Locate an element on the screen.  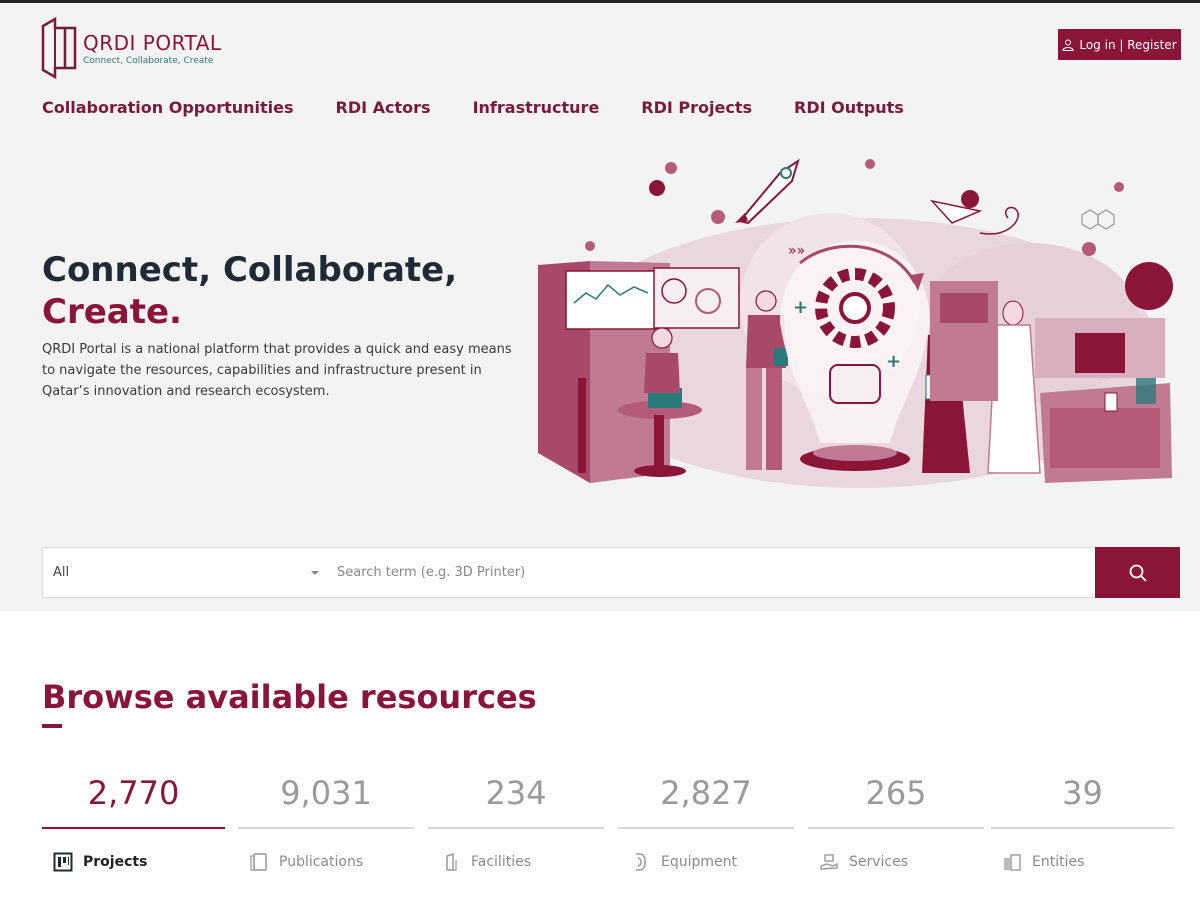
hero-title-line2: Create. is located at coordinates (112, 312).